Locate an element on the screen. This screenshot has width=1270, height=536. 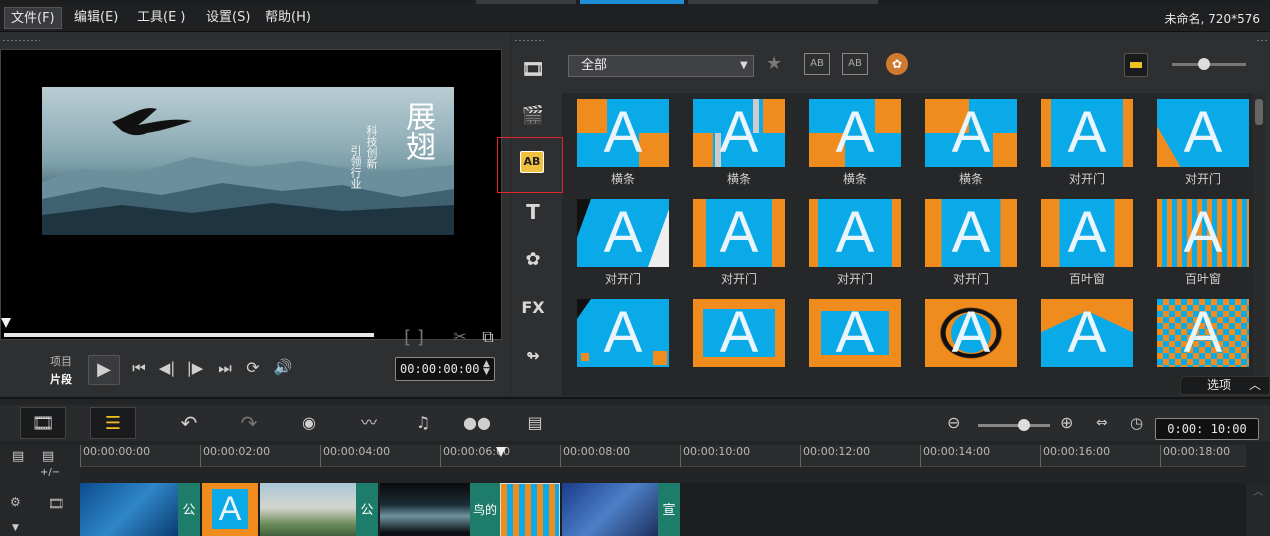
zoom-handle is located at coordinates (1024, 425).